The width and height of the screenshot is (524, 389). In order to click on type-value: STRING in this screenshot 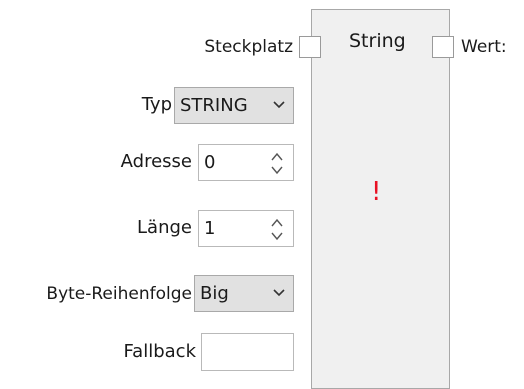, I will do `click(214, 105)`.